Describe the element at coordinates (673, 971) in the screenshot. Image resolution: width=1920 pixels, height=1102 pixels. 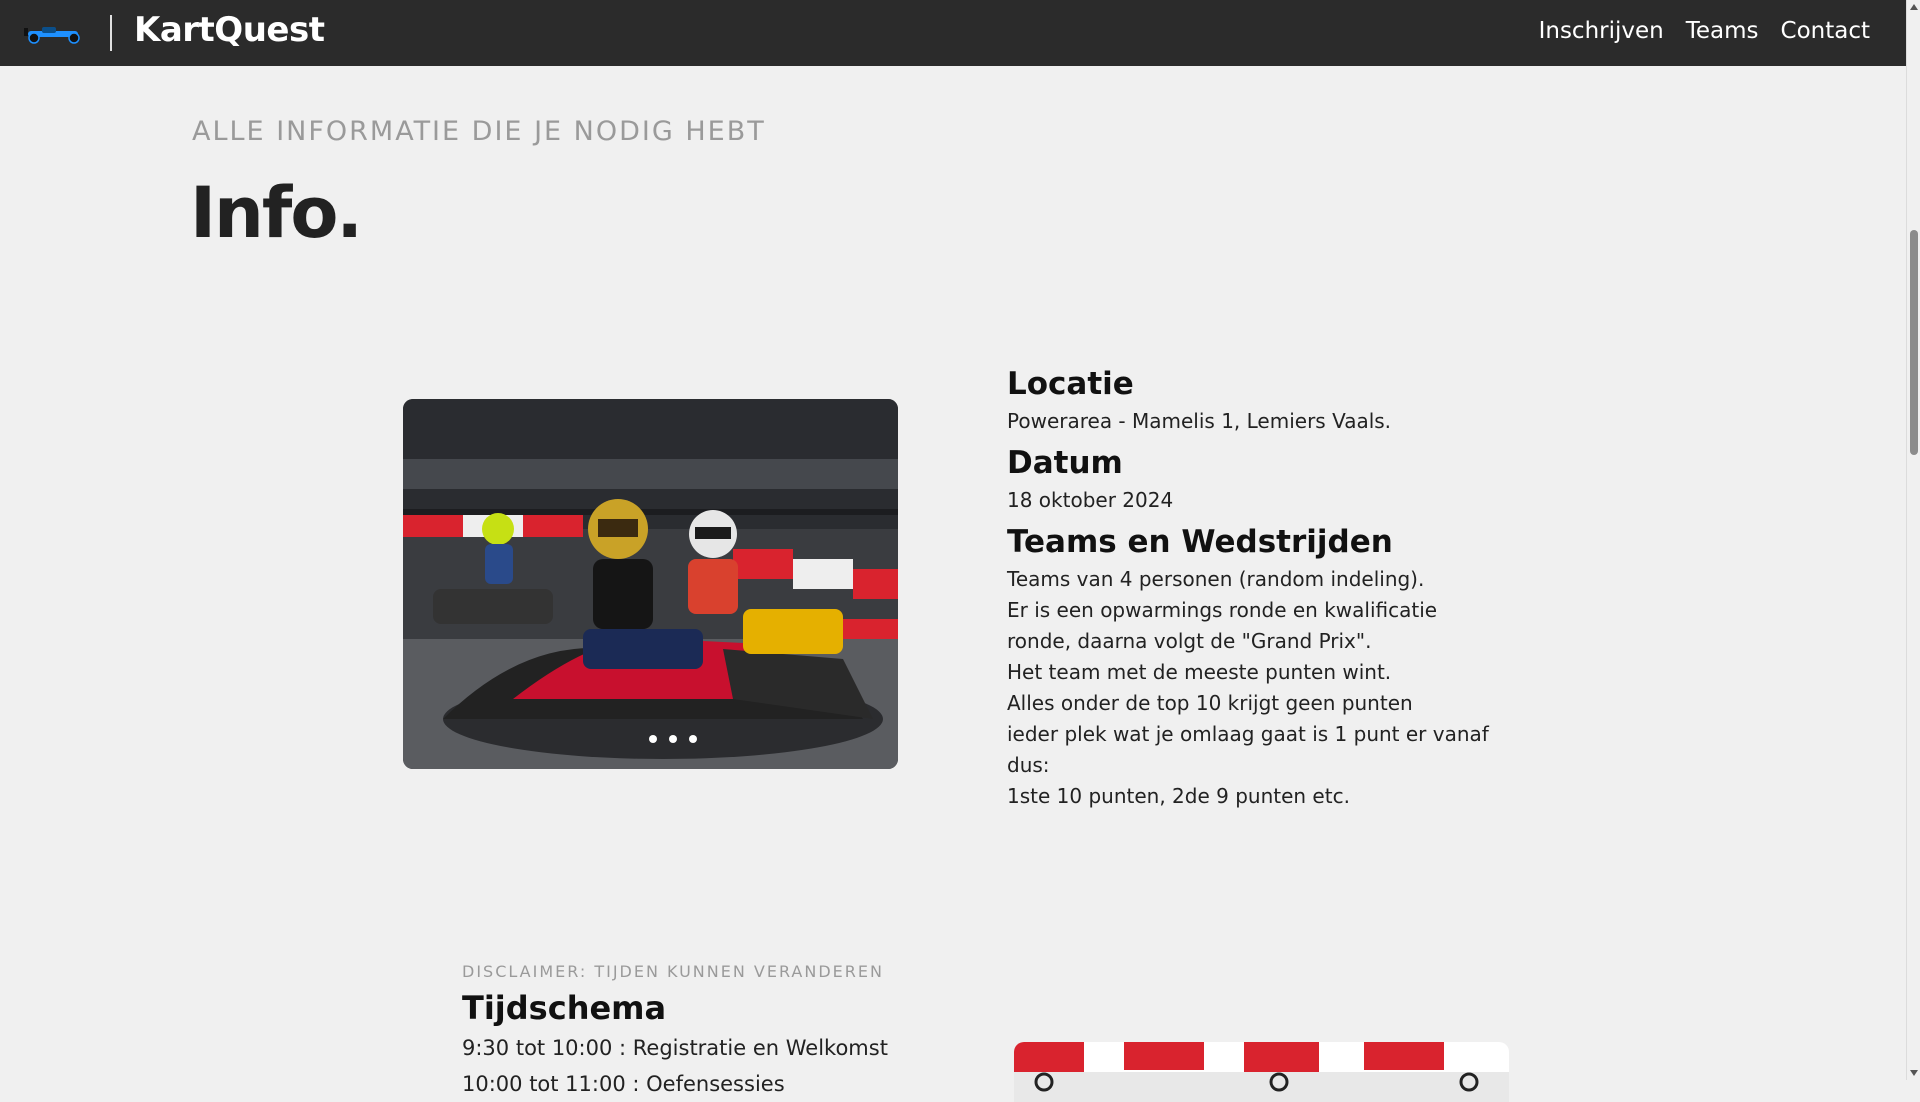
I see `schedule-disclaimer: DISCLAIMER: TIJDEN KUNNEN VERANDEREN` at that location.